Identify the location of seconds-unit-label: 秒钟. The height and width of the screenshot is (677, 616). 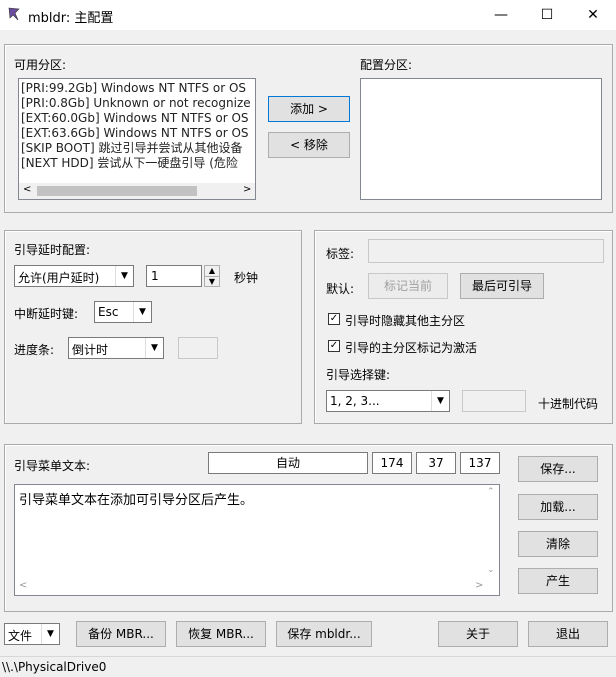
(246, 278).